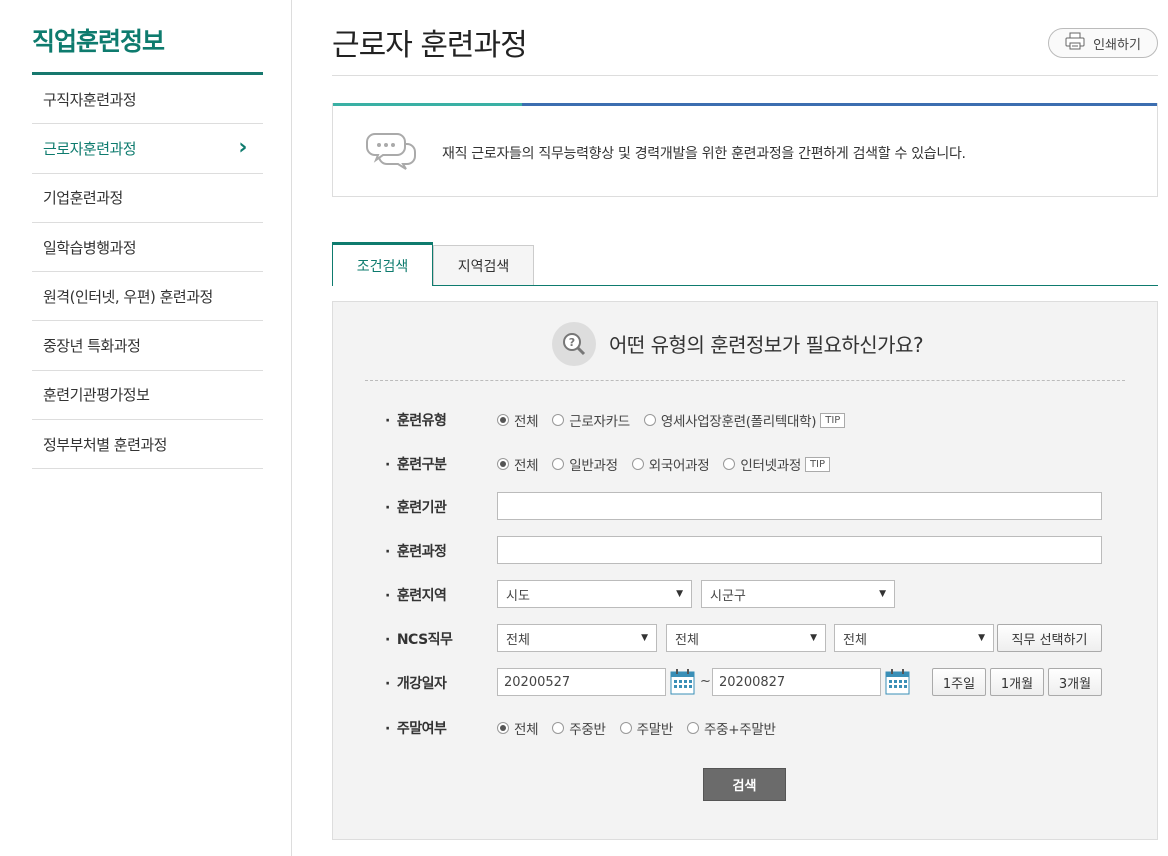  Describe the element at coordinates (242, 148) in the screenshot. I see `chevron-right-icon: ›` at that location.